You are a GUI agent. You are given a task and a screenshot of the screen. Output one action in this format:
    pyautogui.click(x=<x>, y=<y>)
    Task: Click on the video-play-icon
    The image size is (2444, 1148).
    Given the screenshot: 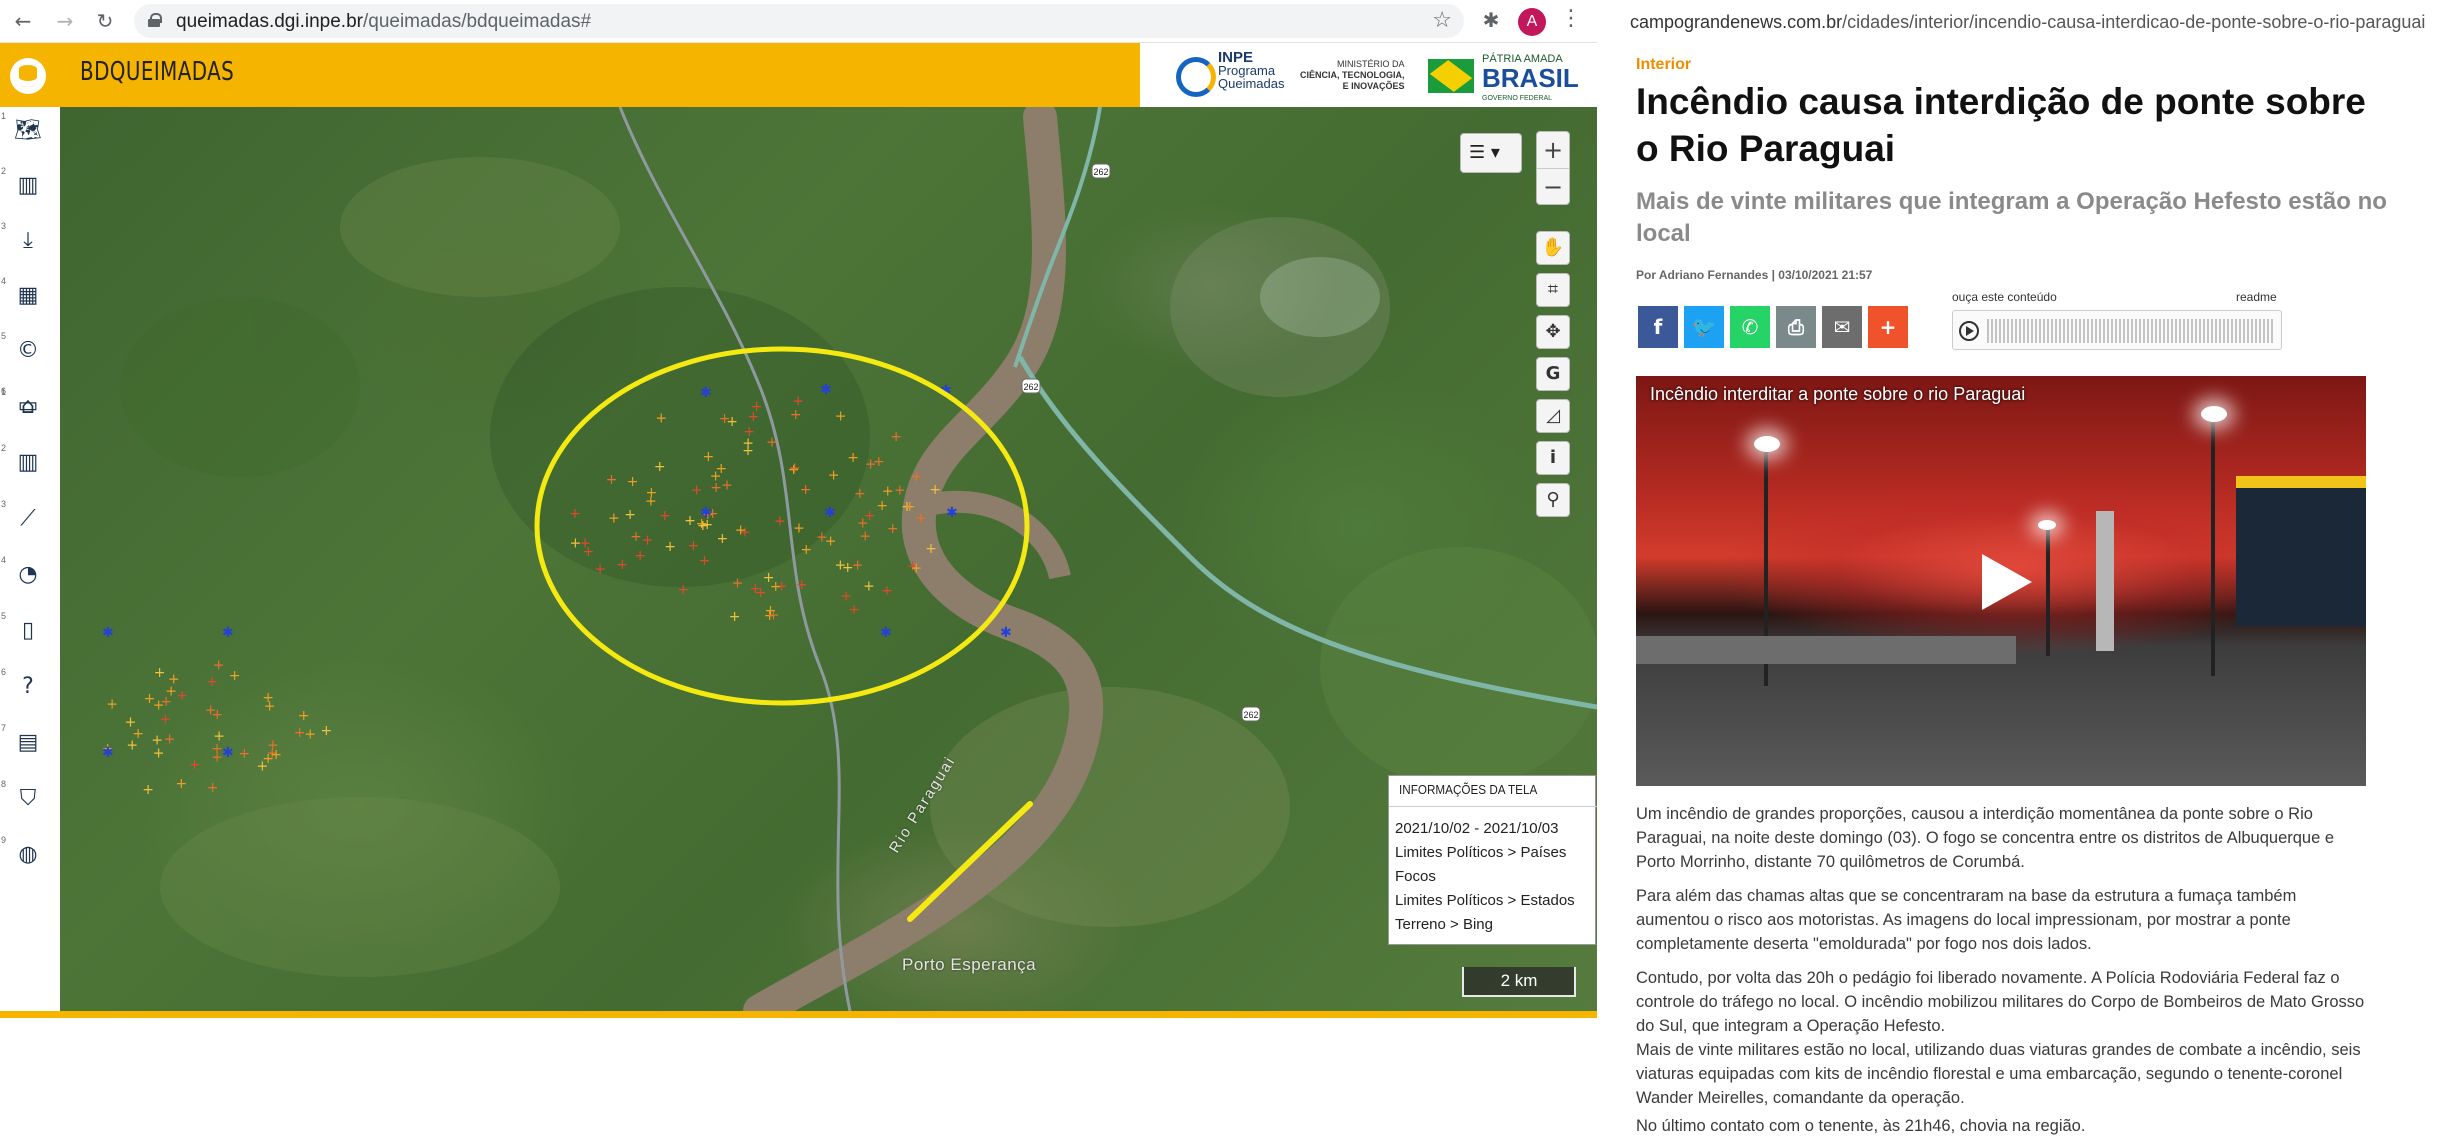 What is the action you would take?
    pyautogui.click(x=1999, y=581)
    